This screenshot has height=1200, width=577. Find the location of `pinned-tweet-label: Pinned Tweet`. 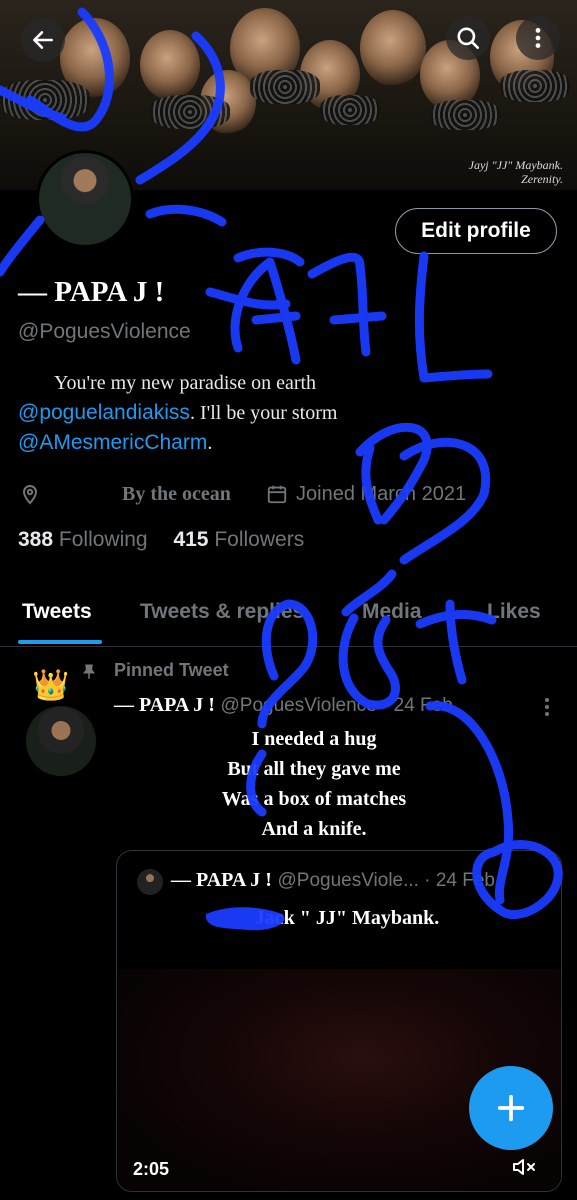

pinned-tweet-label: Pinned Tweet is located at coordinates (171, 670).